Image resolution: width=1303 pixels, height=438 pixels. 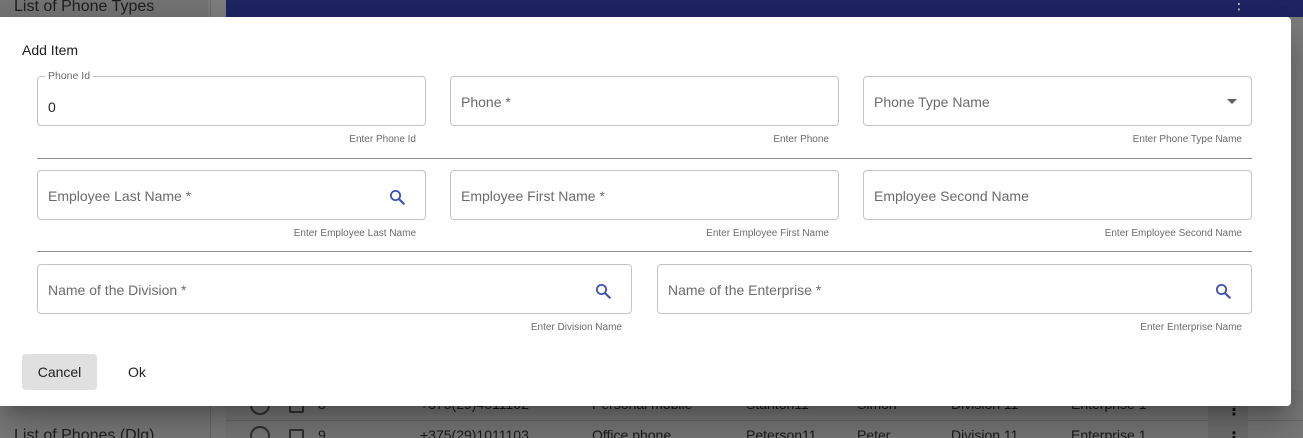 What do you see at coordinates (296, 433) in the screenshot?
I see `row-checkbox` at bounding box center [296, 433].